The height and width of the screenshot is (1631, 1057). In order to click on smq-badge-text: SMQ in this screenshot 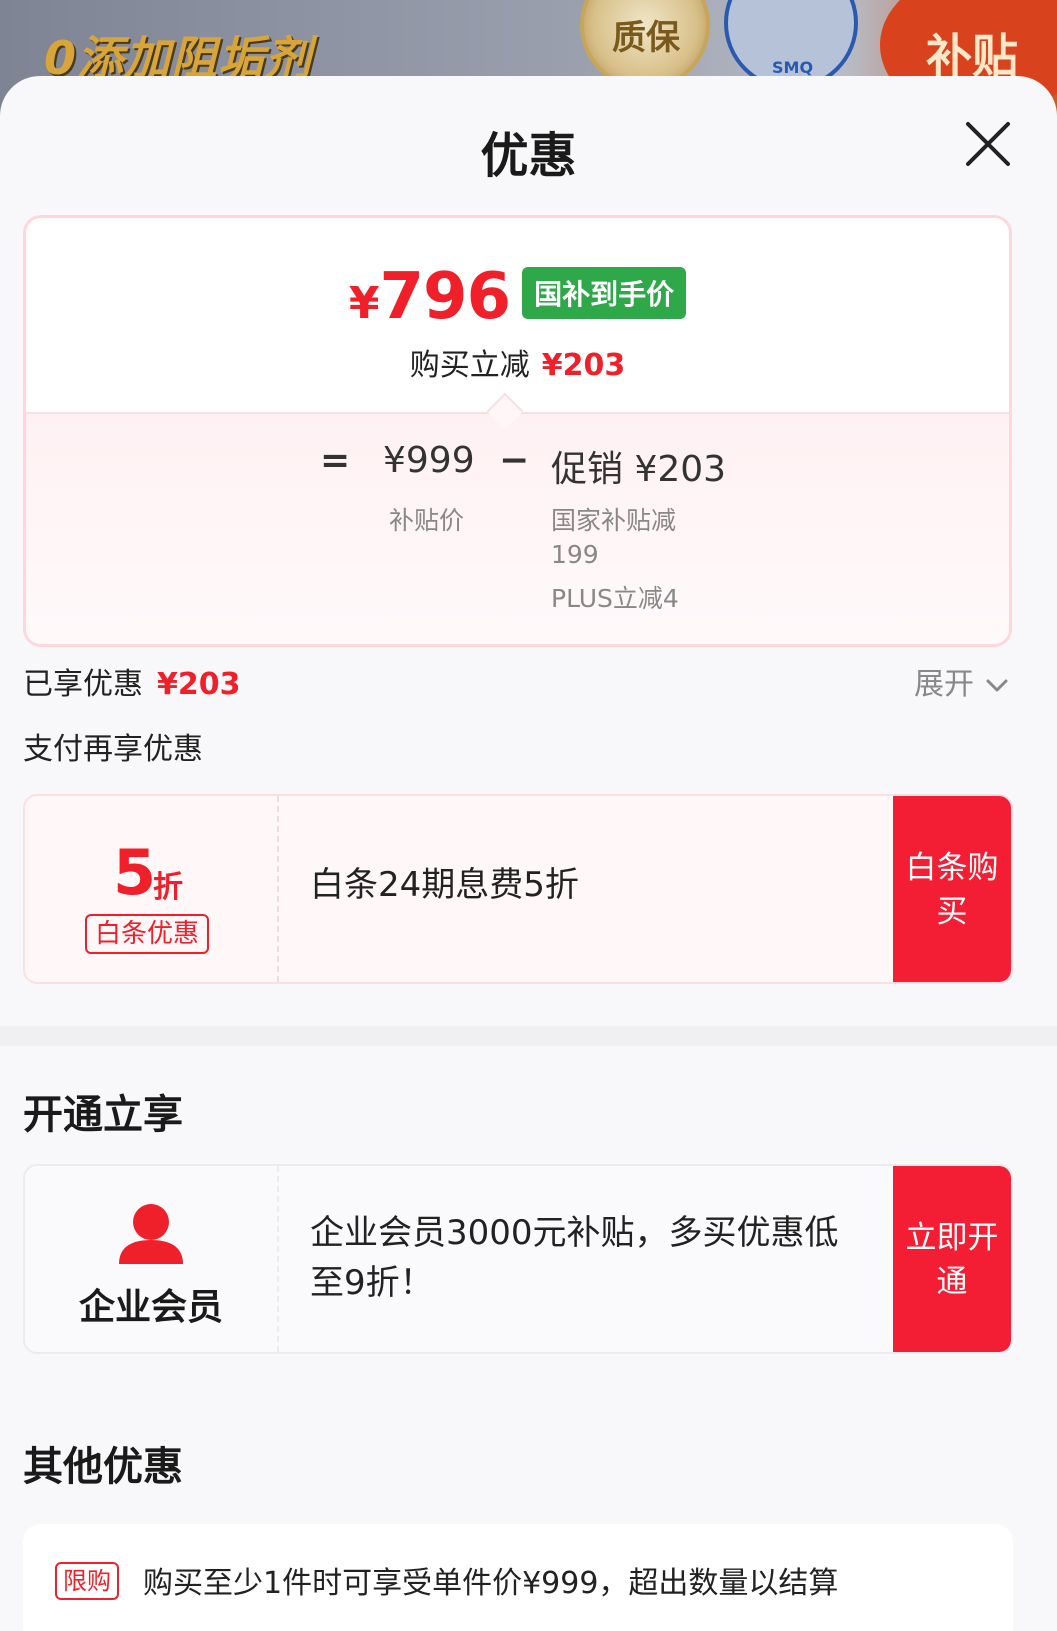, I will do `click(793, 67)`.